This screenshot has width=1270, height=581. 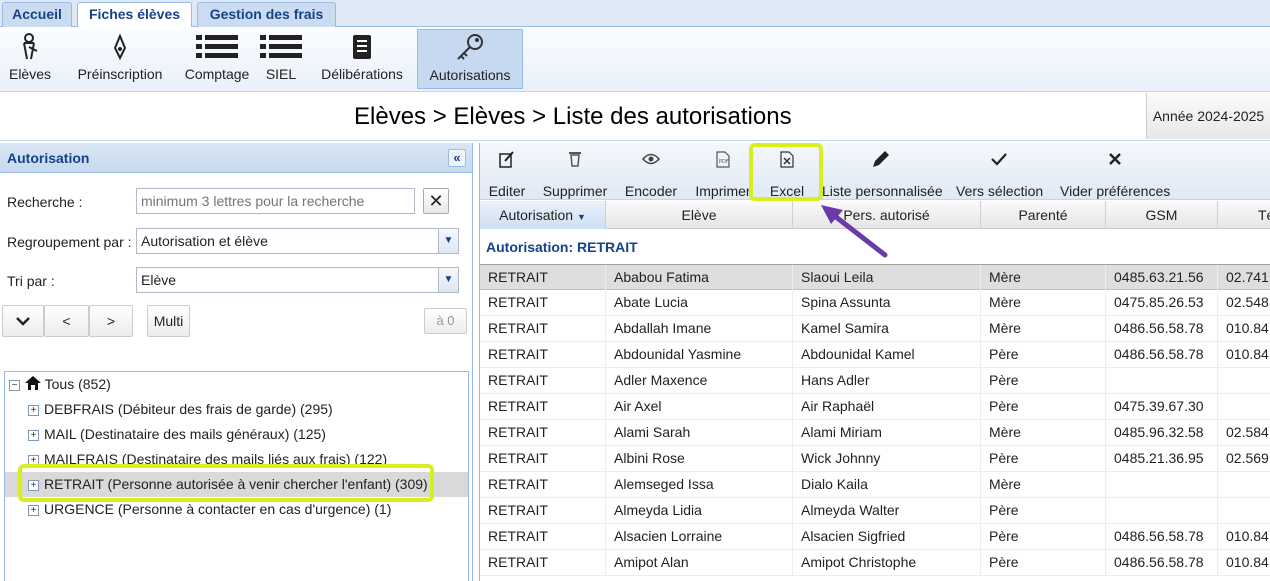 What do you see at coordinates (281, 59) in the screenshot?
I see `ribbon-siel-button: SIEL` at bounding box center [281, 59].